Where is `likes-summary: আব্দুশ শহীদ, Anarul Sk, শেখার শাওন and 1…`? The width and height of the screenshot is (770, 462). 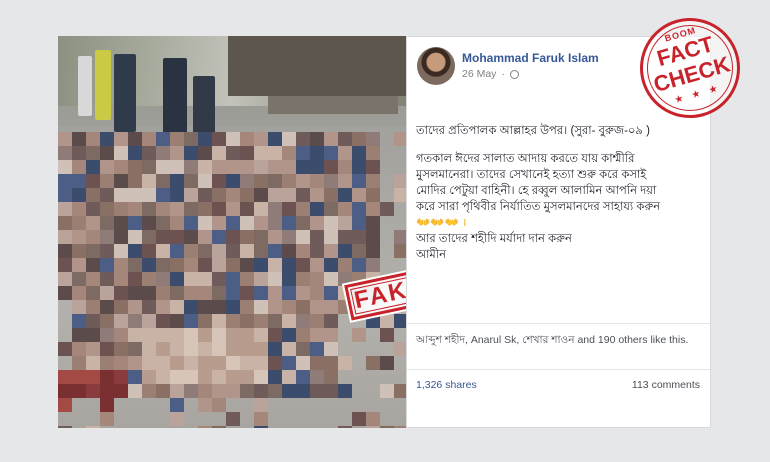 likes-summary: আব্দুশ শহীদ, Anarul Sk, শেখার শাওন and 1… is located at coordinates (558, 340).